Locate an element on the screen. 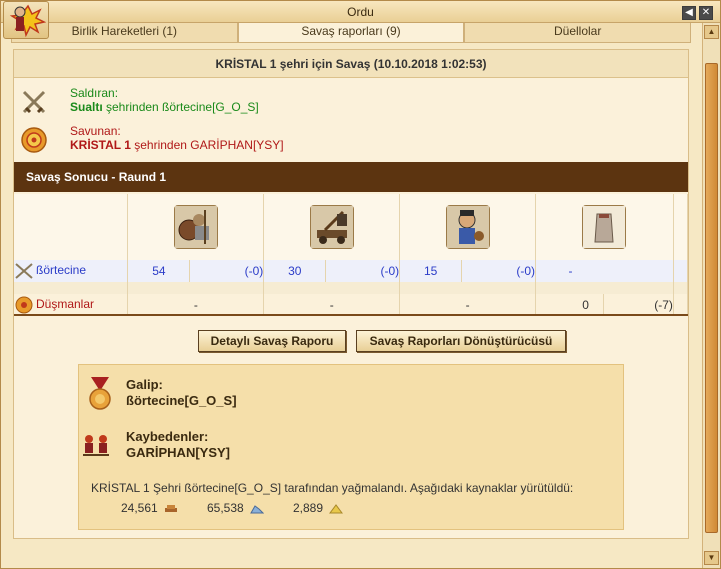  enemy-count-1: - is located at coordinates (332, 305).